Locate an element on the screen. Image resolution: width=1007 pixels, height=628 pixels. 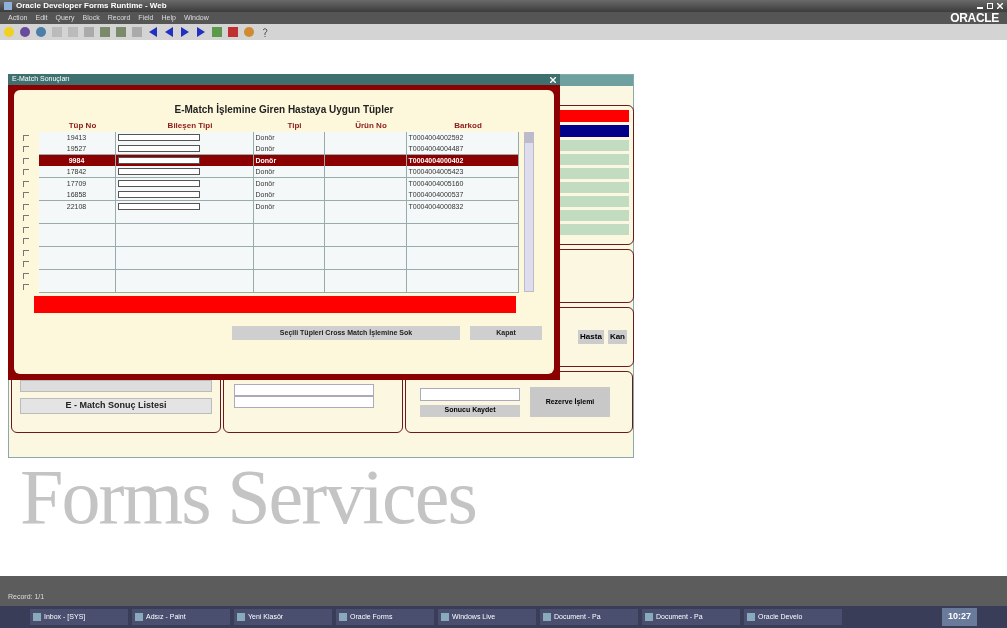
help-icon is located at coordinates (265, 32).